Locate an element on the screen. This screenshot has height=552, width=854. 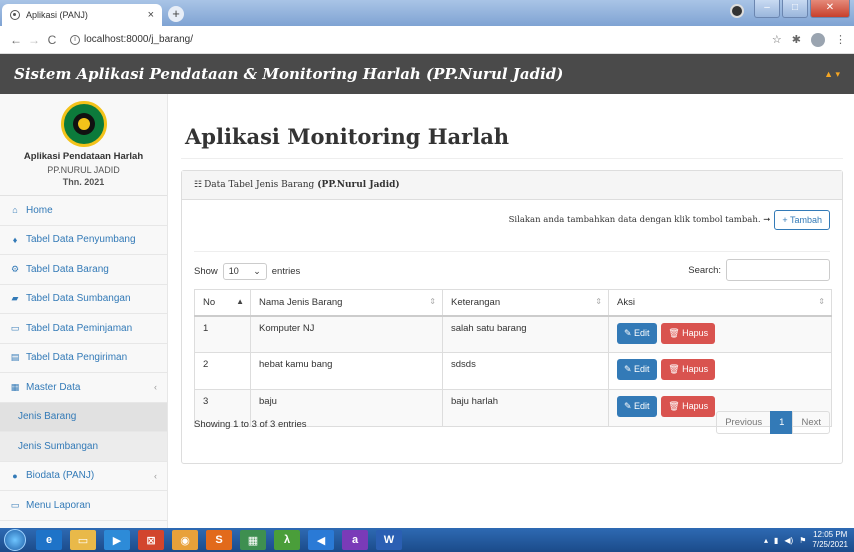
site-info-icon: i is located at coordinates (75, 39).